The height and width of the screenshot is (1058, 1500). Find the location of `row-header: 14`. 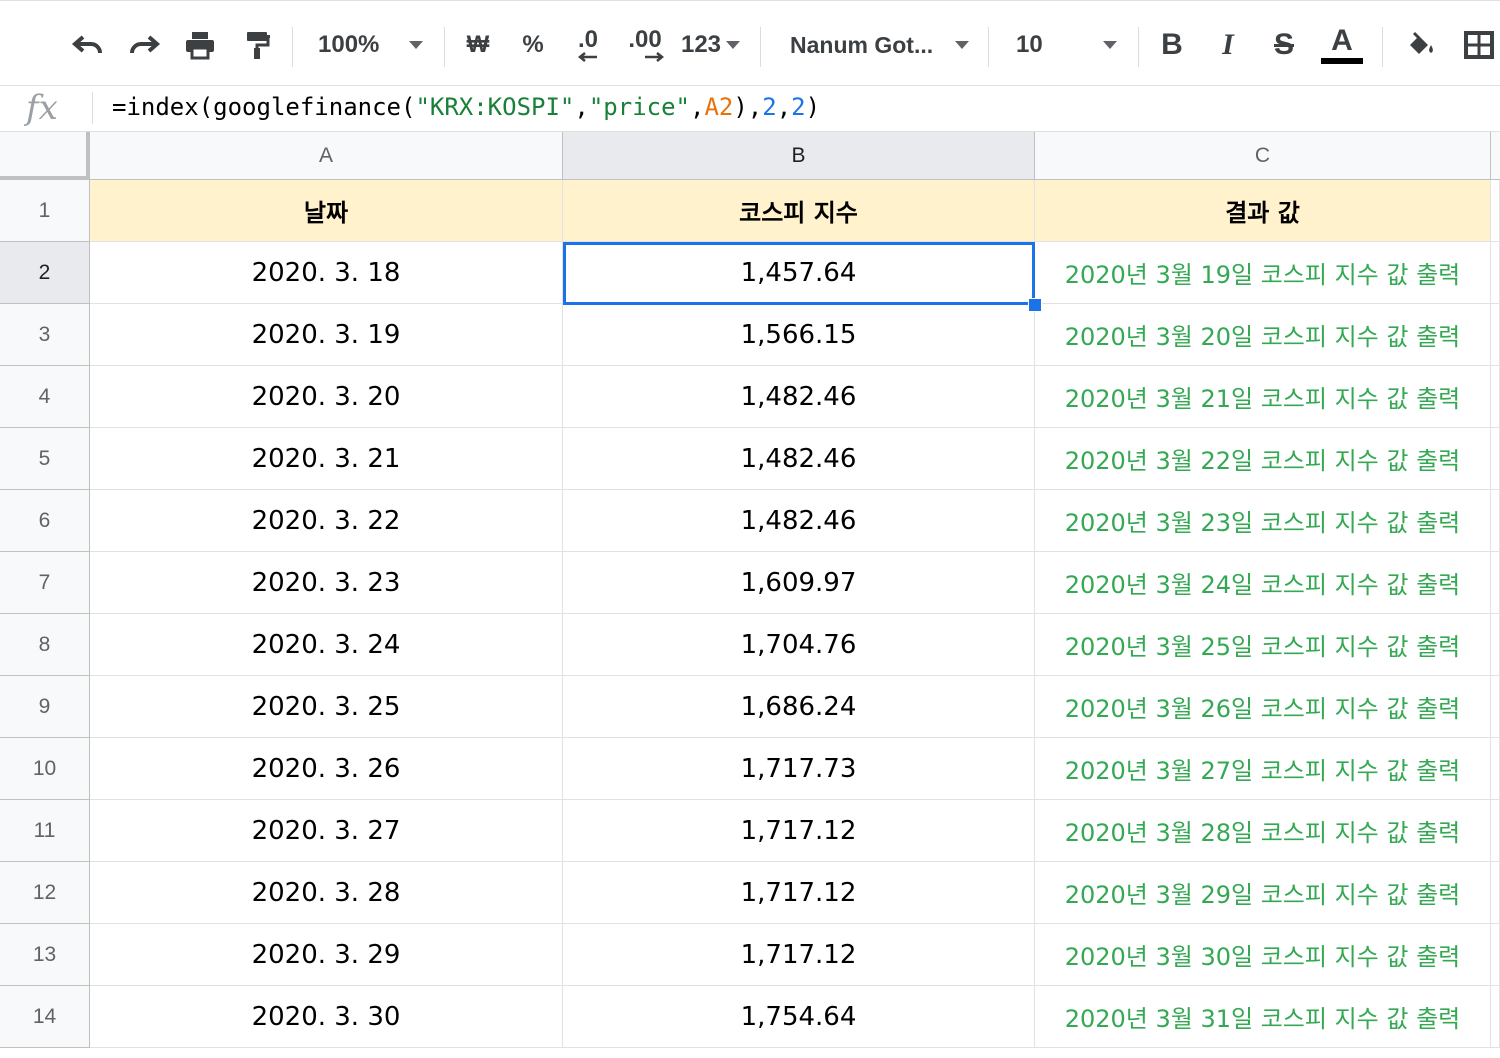

row-header: 14 is located at coordinates (45, 1017).